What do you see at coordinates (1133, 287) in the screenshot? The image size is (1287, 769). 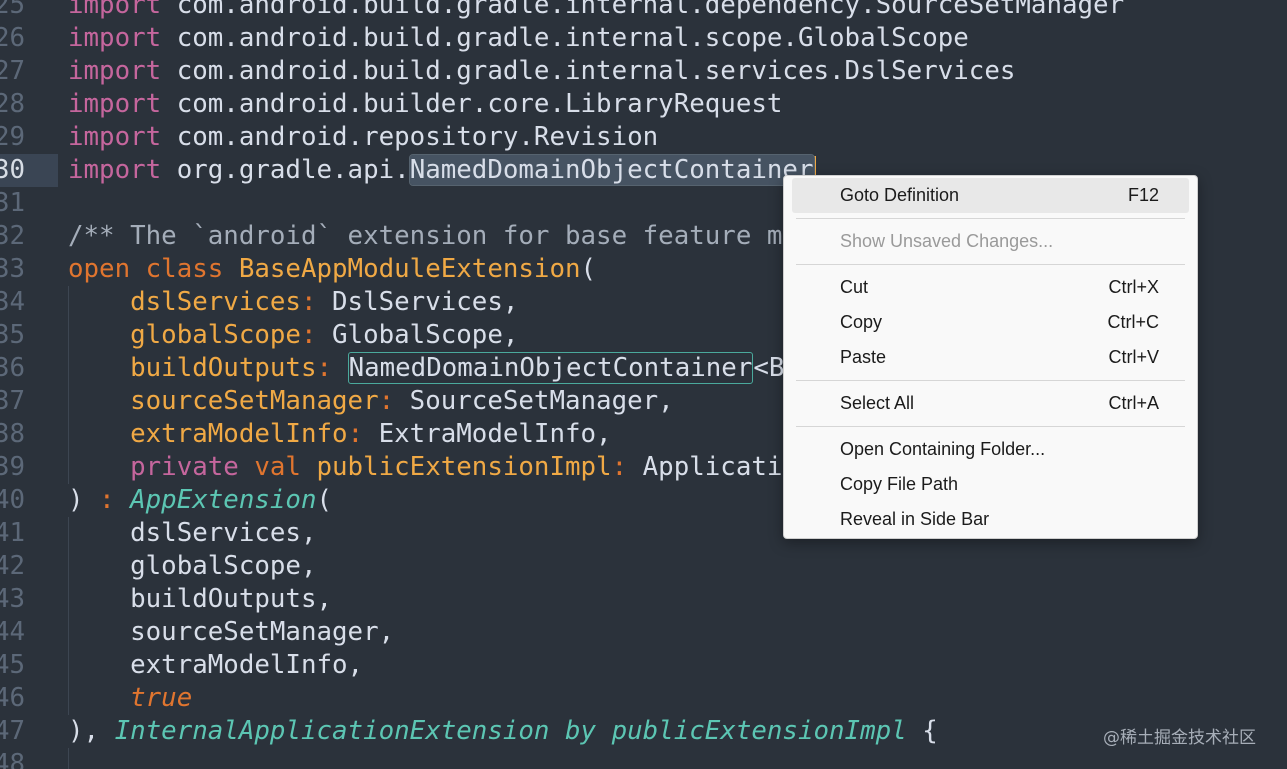 I see `menu-item-shortcut: Ctrl+X` at bounding box center [1133, 287].